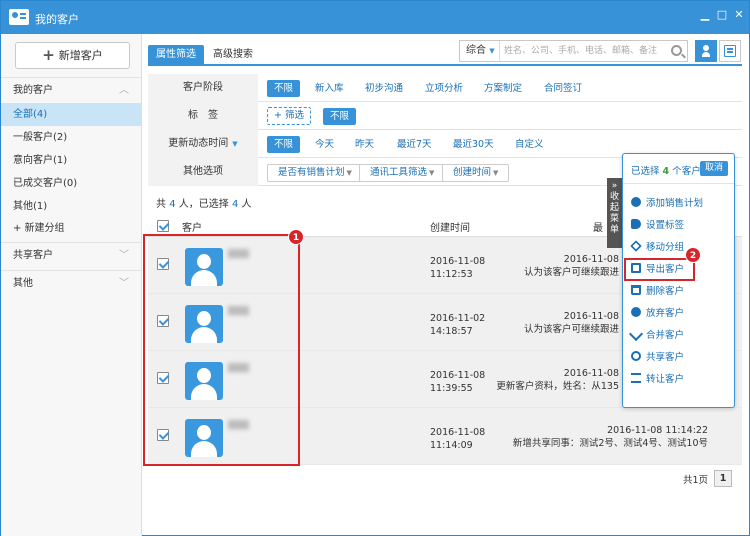  Describe the element at coordinates (666, 170) in the screenshot. I see `selection-status: 已选择 4 个客户` at that location.